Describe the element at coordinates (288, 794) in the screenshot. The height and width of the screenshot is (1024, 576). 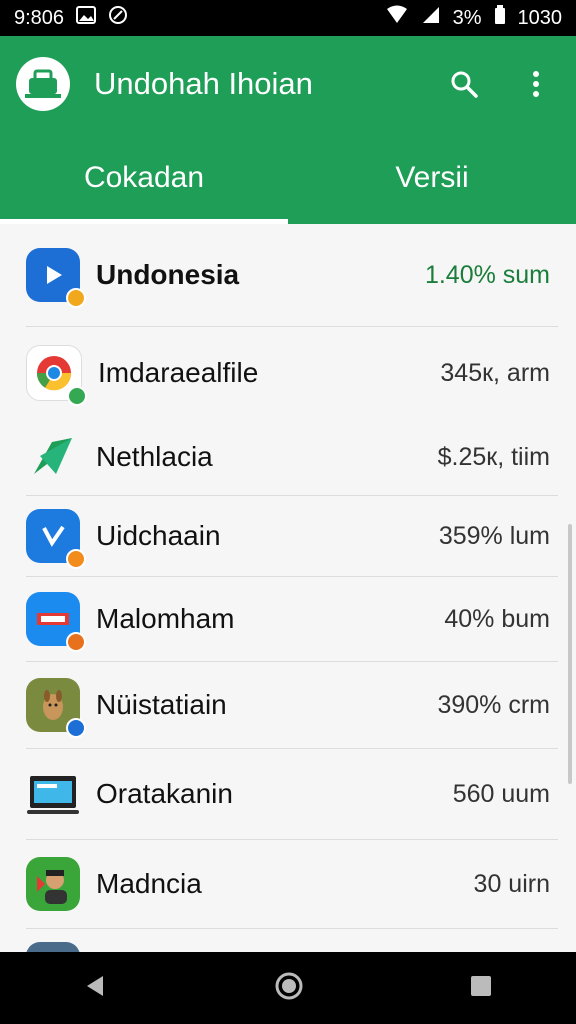
I see `list-item: Oratakanin 560 uum` at that location.